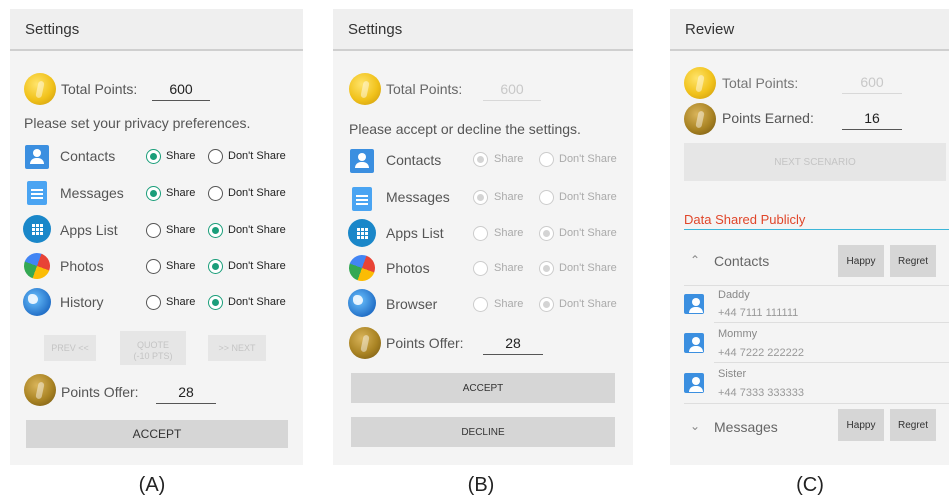 The image size is (949, 504). What do you see at coordinates (362, 199) in the screenshot?
I see `messages-icon` at bounding box center [362, 199].